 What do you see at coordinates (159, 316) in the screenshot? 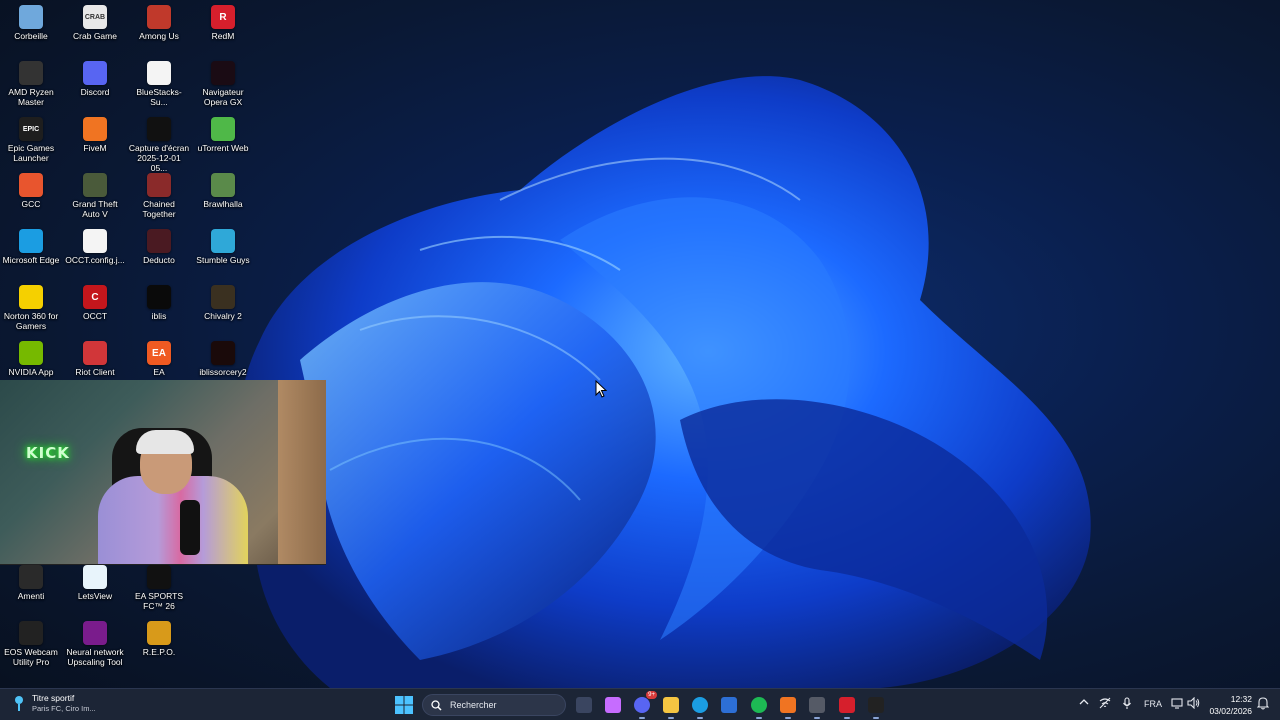
I see `desktop-icon-label: iblis` at bounding box center [159, 316].